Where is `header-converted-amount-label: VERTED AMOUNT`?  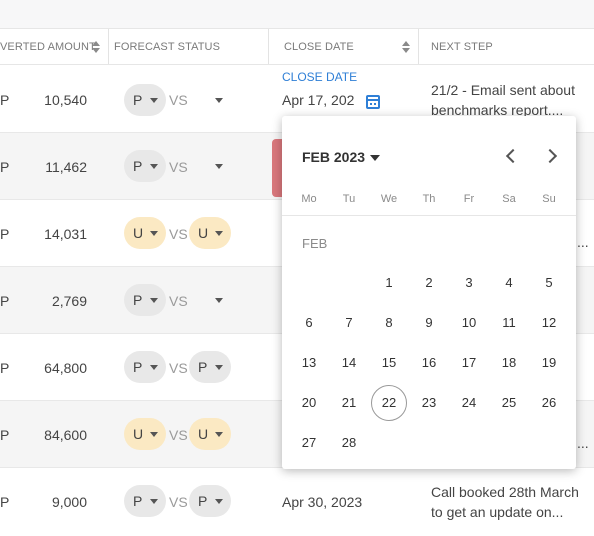
header-converted-amount-label: VERTED AMOUNT is located at coordinates (48, 46).